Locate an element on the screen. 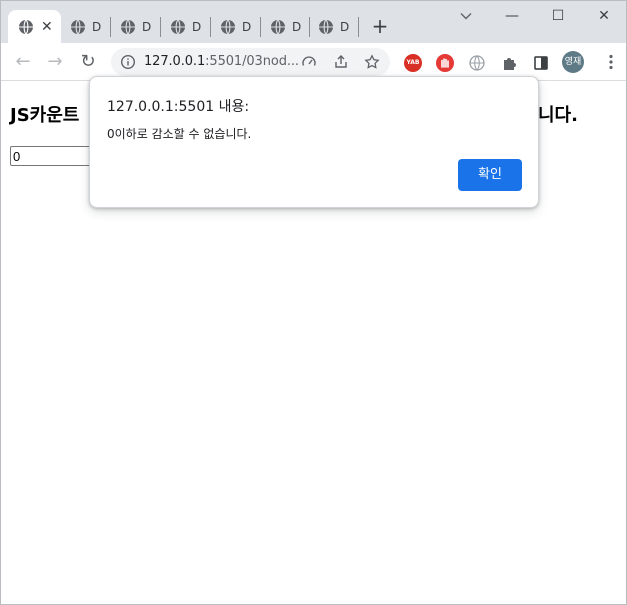  count-input is located at coordinates (52, 156).